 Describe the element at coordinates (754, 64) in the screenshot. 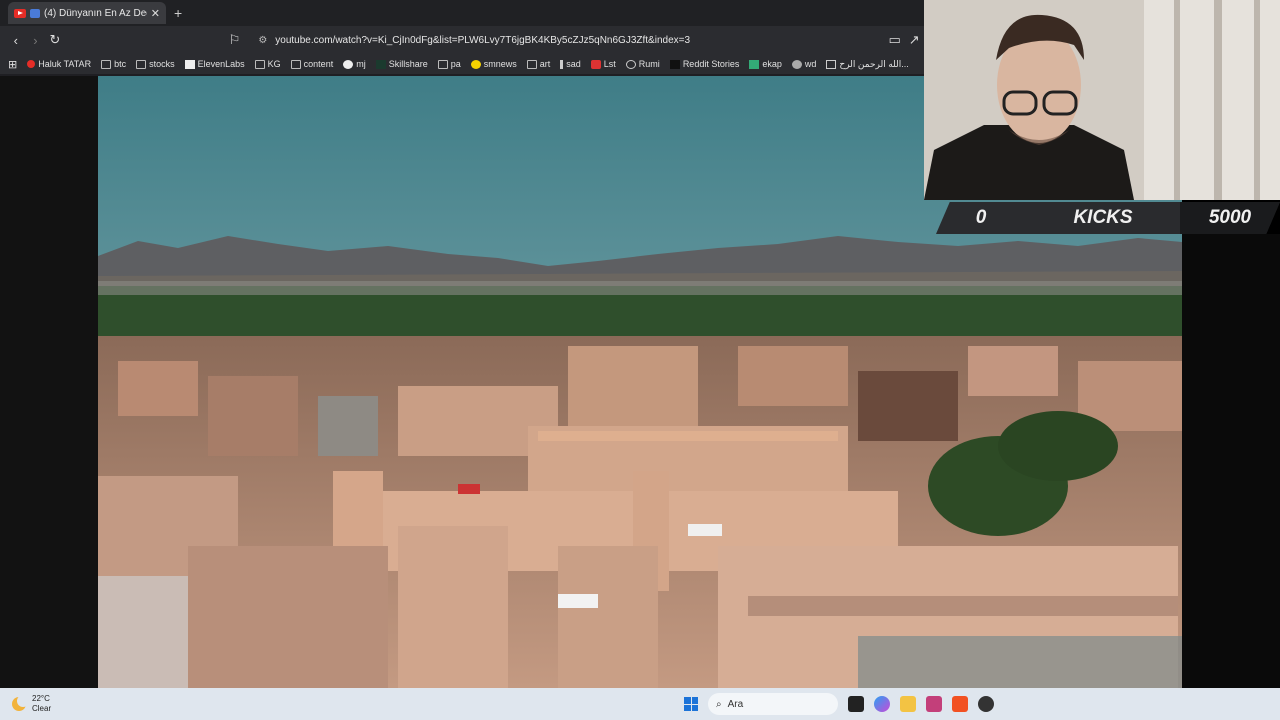

I see `ekap-icon` at that location.